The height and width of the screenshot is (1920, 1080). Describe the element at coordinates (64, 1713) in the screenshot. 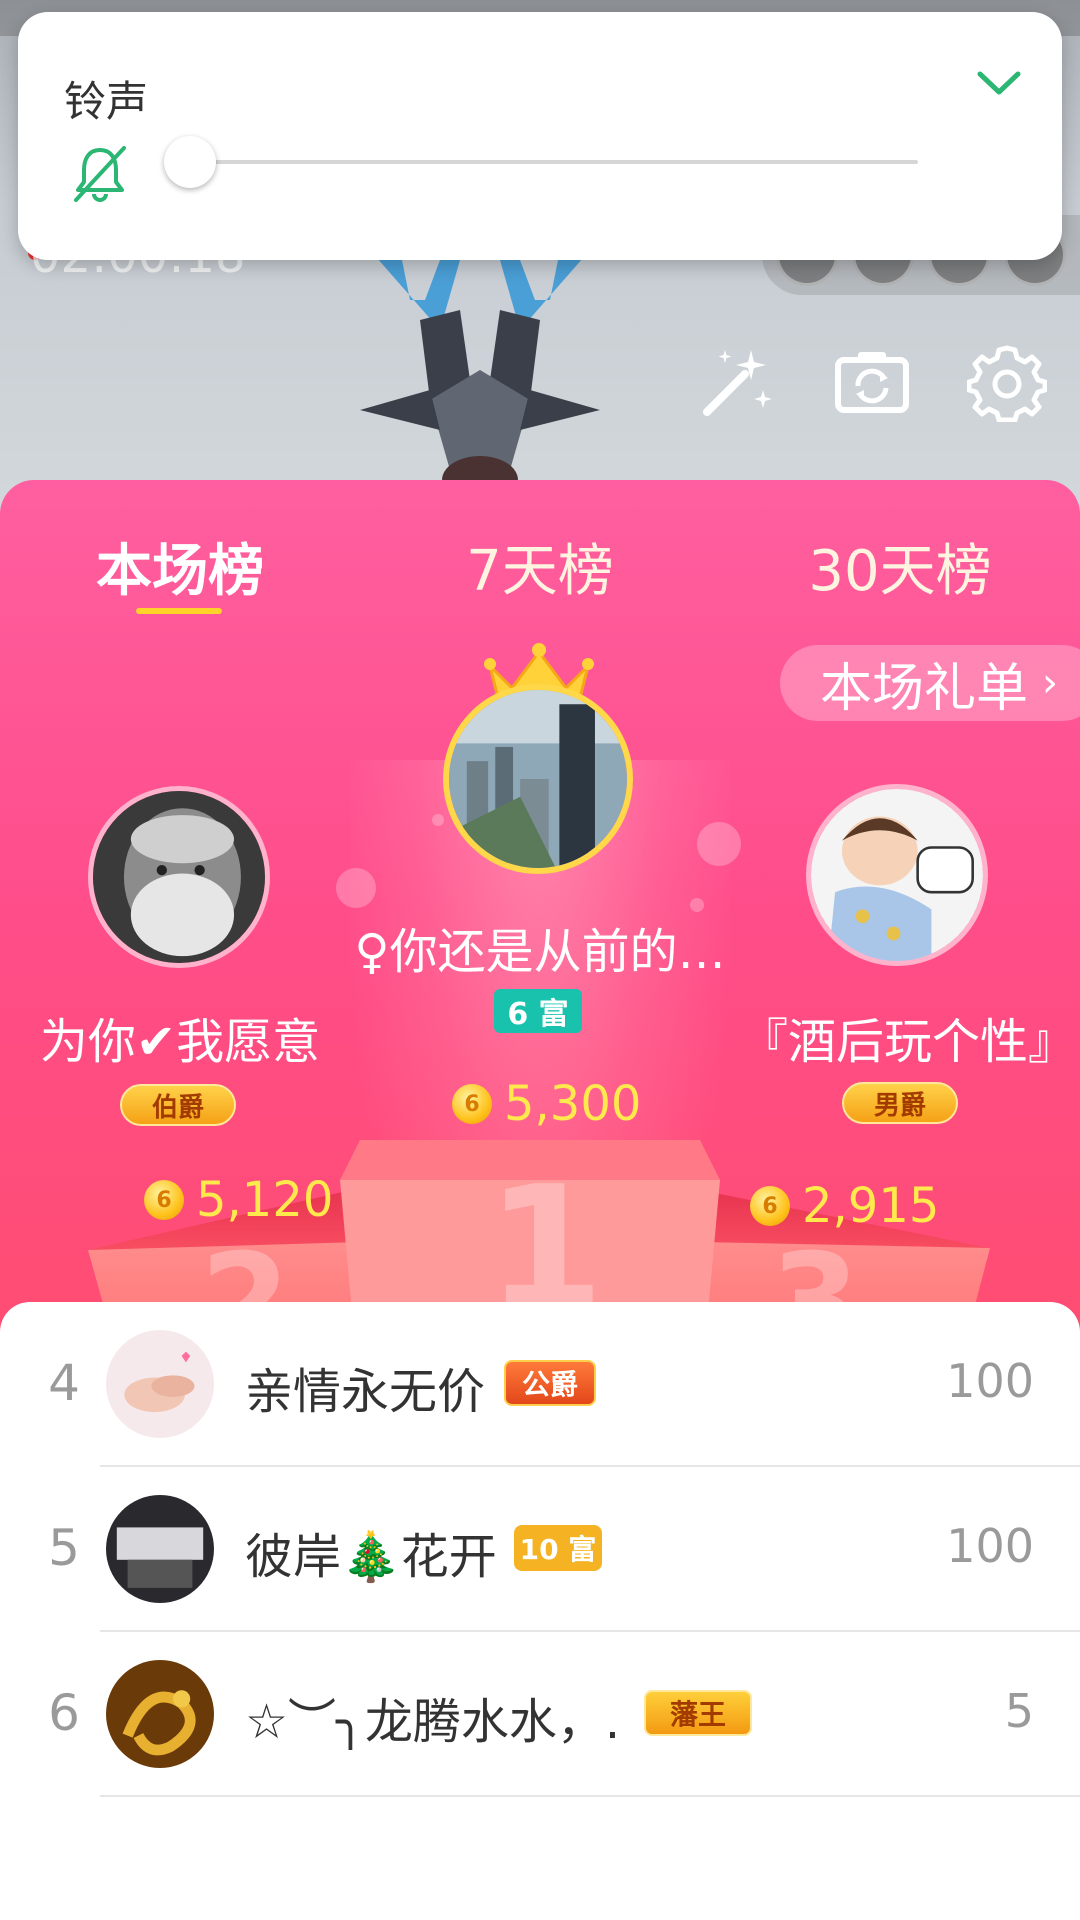

I see `list-rank: 6` at that location.